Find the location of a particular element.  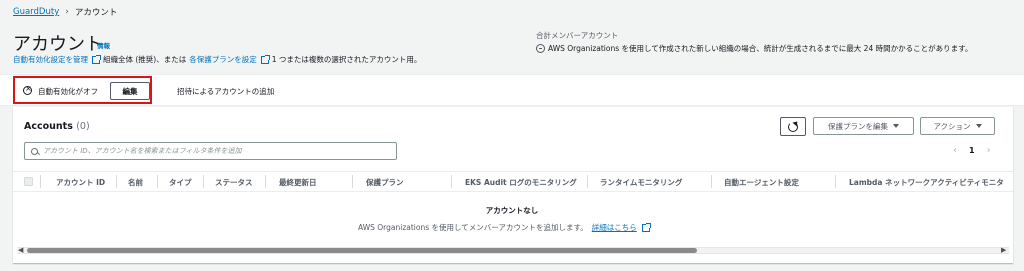

auto-enable-bar is located at coordinates (512, 90).